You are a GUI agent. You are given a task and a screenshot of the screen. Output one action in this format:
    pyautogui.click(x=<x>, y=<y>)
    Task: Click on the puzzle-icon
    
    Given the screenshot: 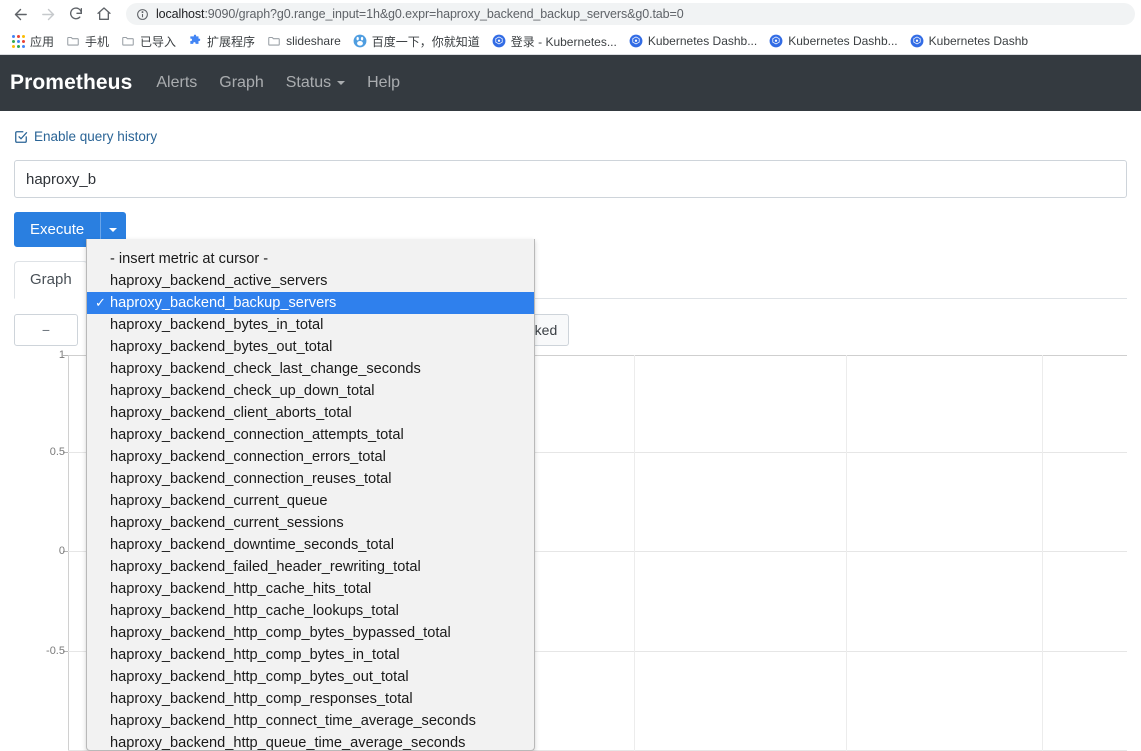 What is the action you would take?
    pyautogui.click(x=195, y=39)
    